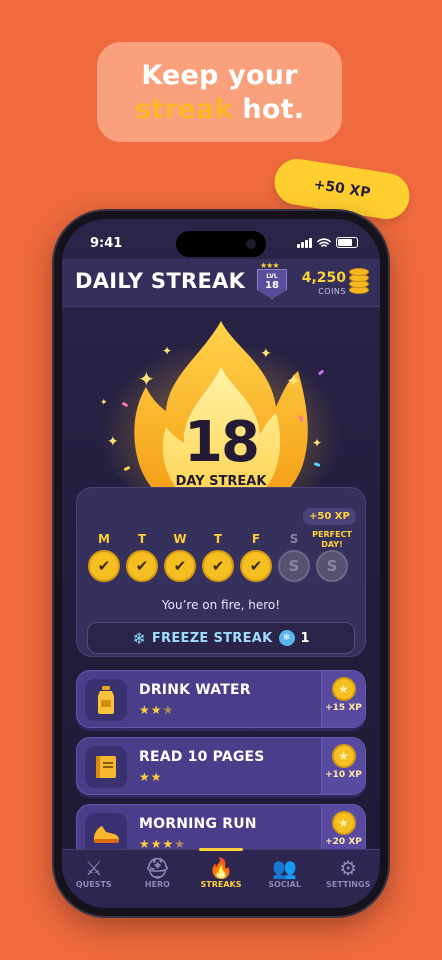  What do you see at coordinates (104, 539) in the screenshot?
I see `day-letter: M` at bounding box center [104, 539].